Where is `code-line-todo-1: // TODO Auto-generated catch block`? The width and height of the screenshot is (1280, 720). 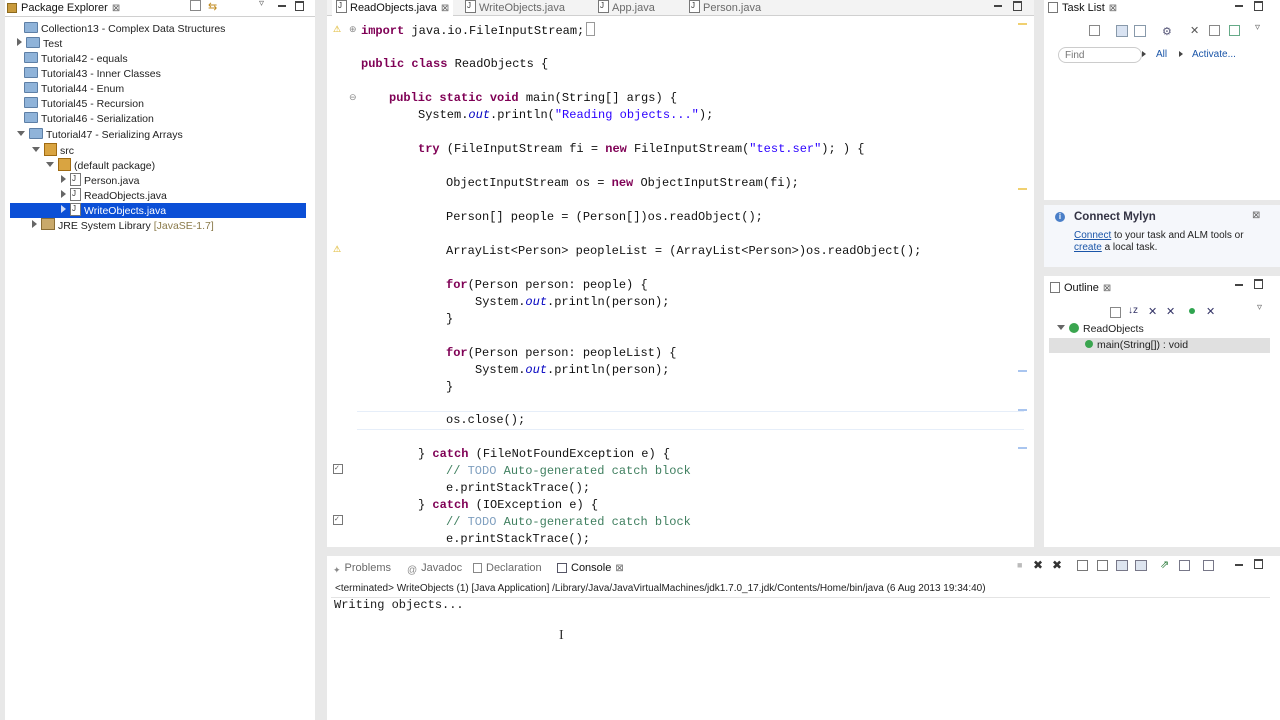 code-line-todo-1: // TODO Auto-generated catch block is located at coordinates (568, 471).